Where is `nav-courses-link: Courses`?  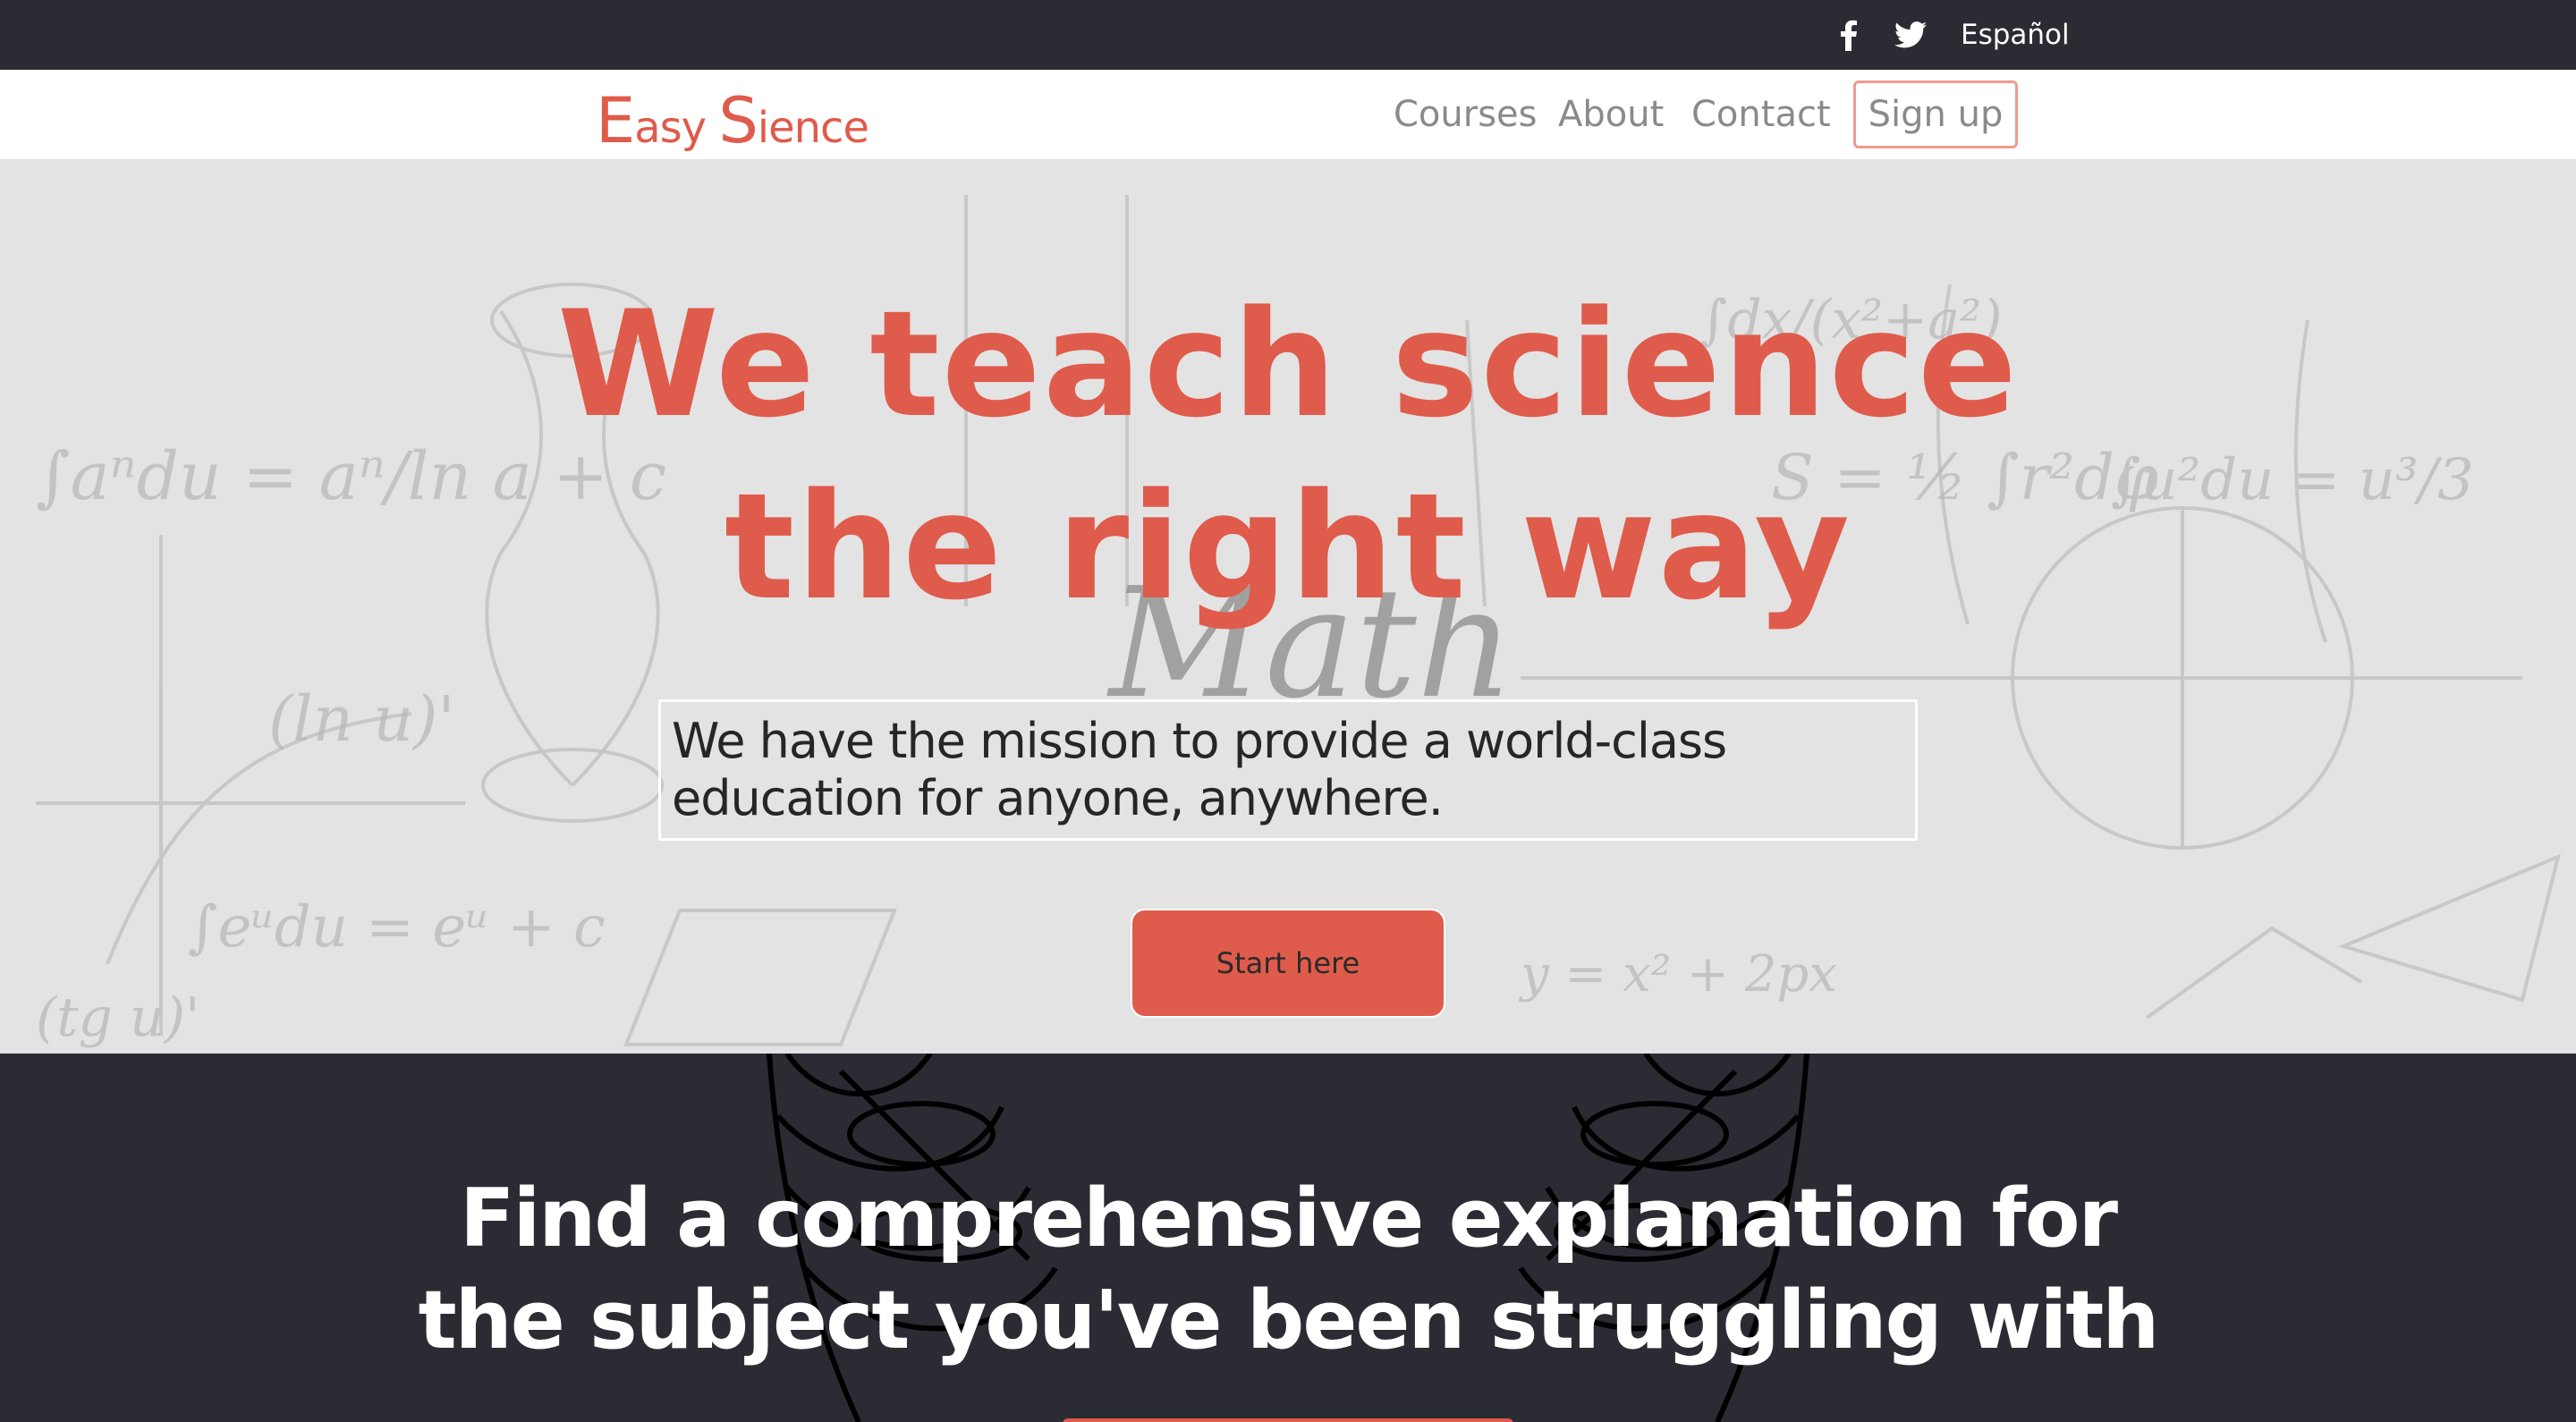 nav-courses-link: Courses is located at coordinates (1466, 114).